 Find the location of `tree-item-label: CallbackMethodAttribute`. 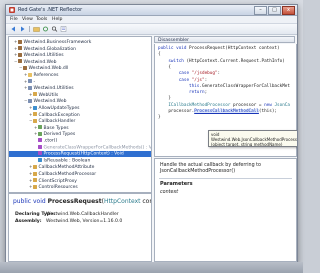

tree-item-label: CallbackMethodAttribute is located at coordinates (66, 168).